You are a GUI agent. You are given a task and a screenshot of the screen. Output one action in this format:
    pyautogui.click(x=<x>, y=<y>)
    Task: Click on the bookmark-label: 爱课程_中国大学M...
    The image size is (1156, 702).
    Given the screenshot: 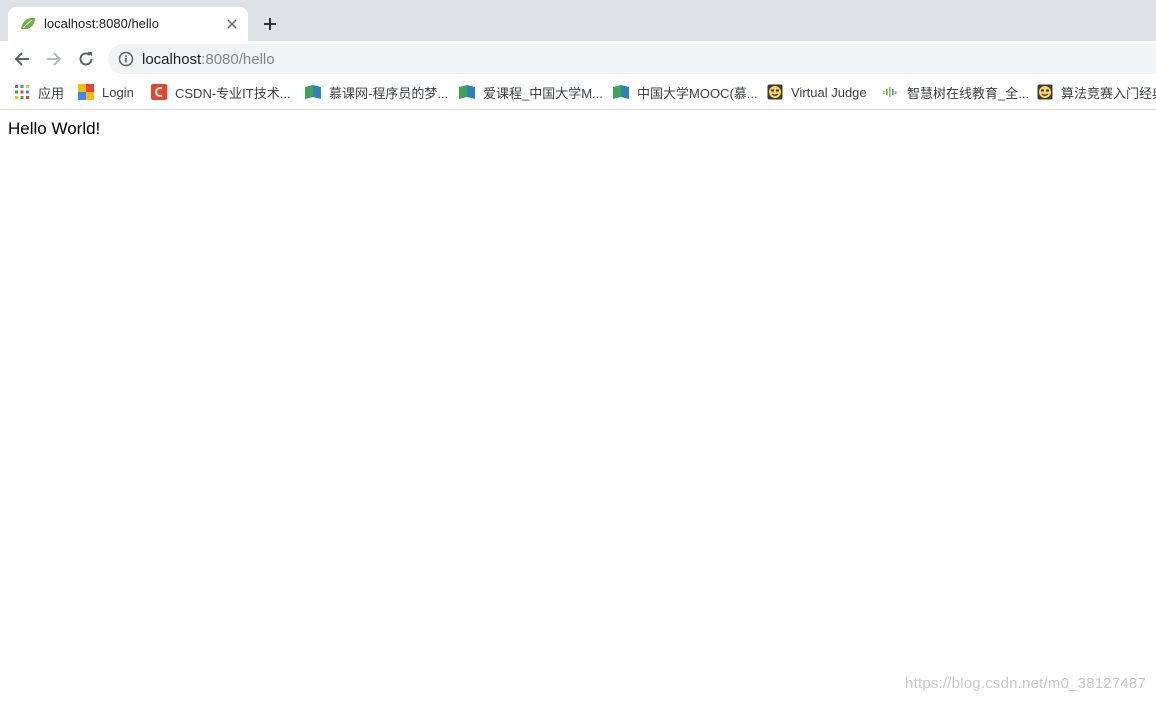 What is the action you would take?
    pyautogui.click(x=543, y=93)
    